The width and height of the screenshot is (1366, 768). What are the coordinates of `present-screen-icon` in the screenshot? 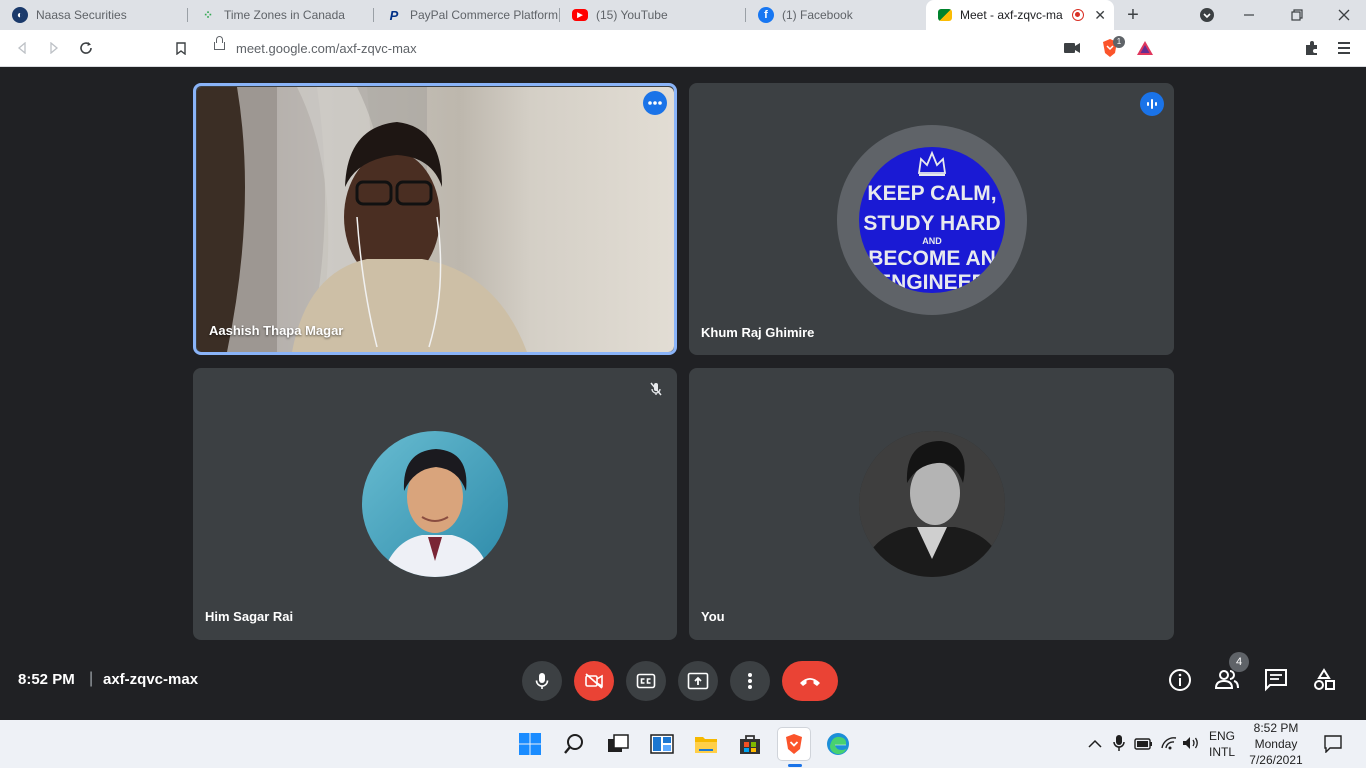 It's located at (698, 681).